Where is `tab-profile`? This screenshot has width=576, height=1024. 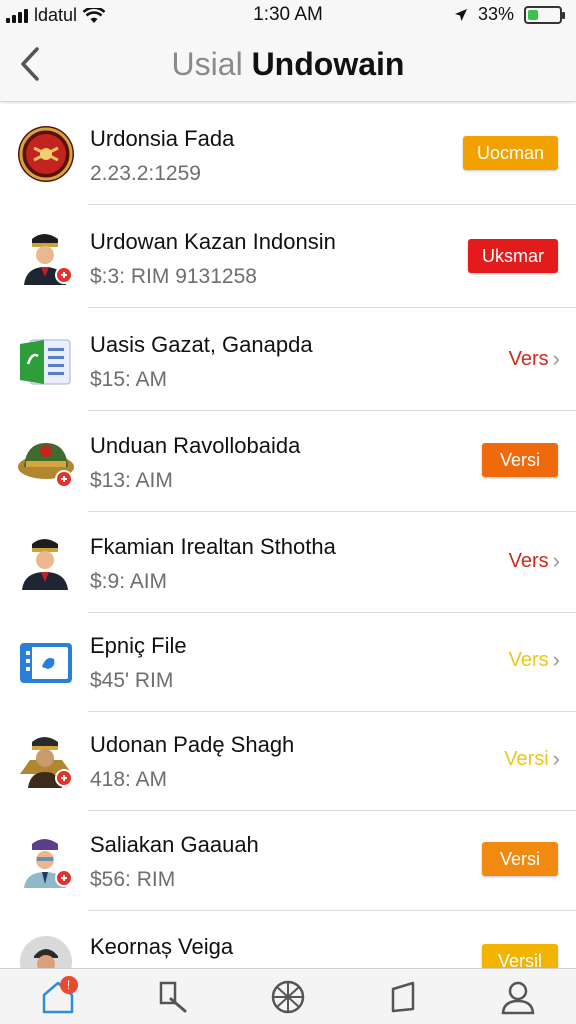
tab-profile is located at coordinates (518, 997).